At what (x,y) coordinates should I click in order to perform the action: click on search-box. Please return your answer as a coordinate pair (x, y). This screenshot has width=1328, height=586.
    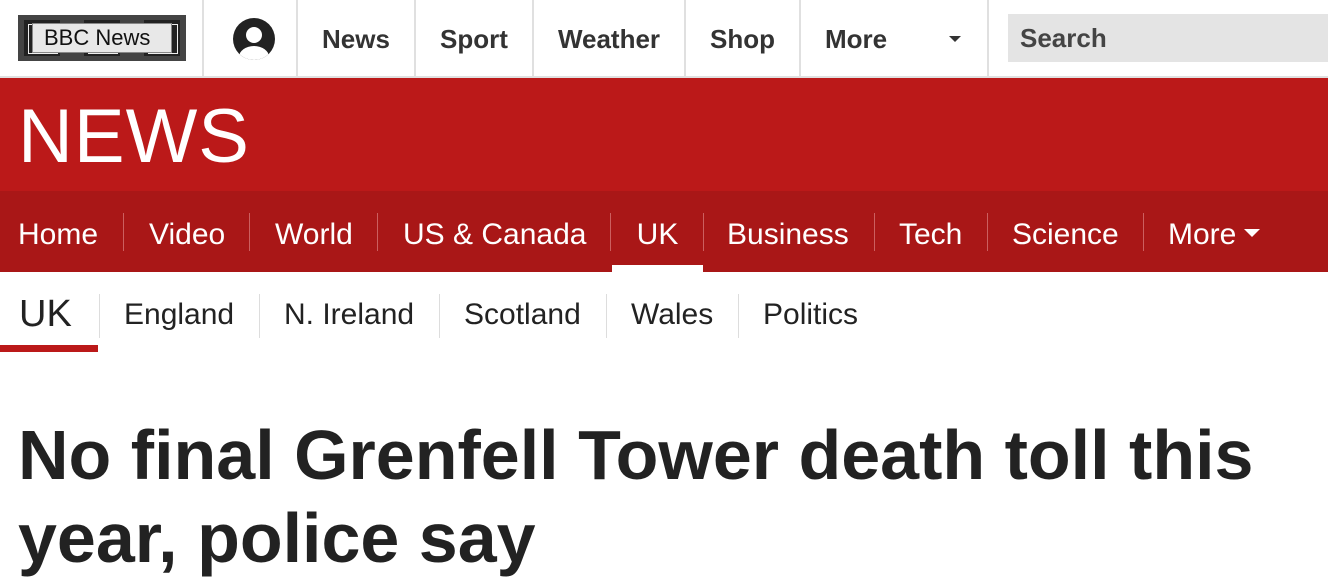
    Looking at the image, I should click on (1168, 38).